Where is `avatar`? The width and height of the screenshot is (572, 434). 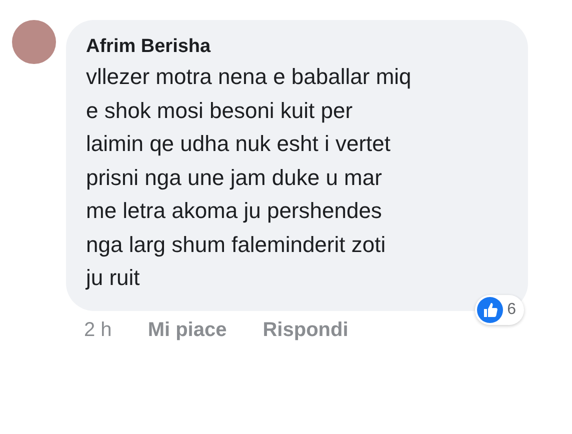 avatar is located at coordinates (34, 42).